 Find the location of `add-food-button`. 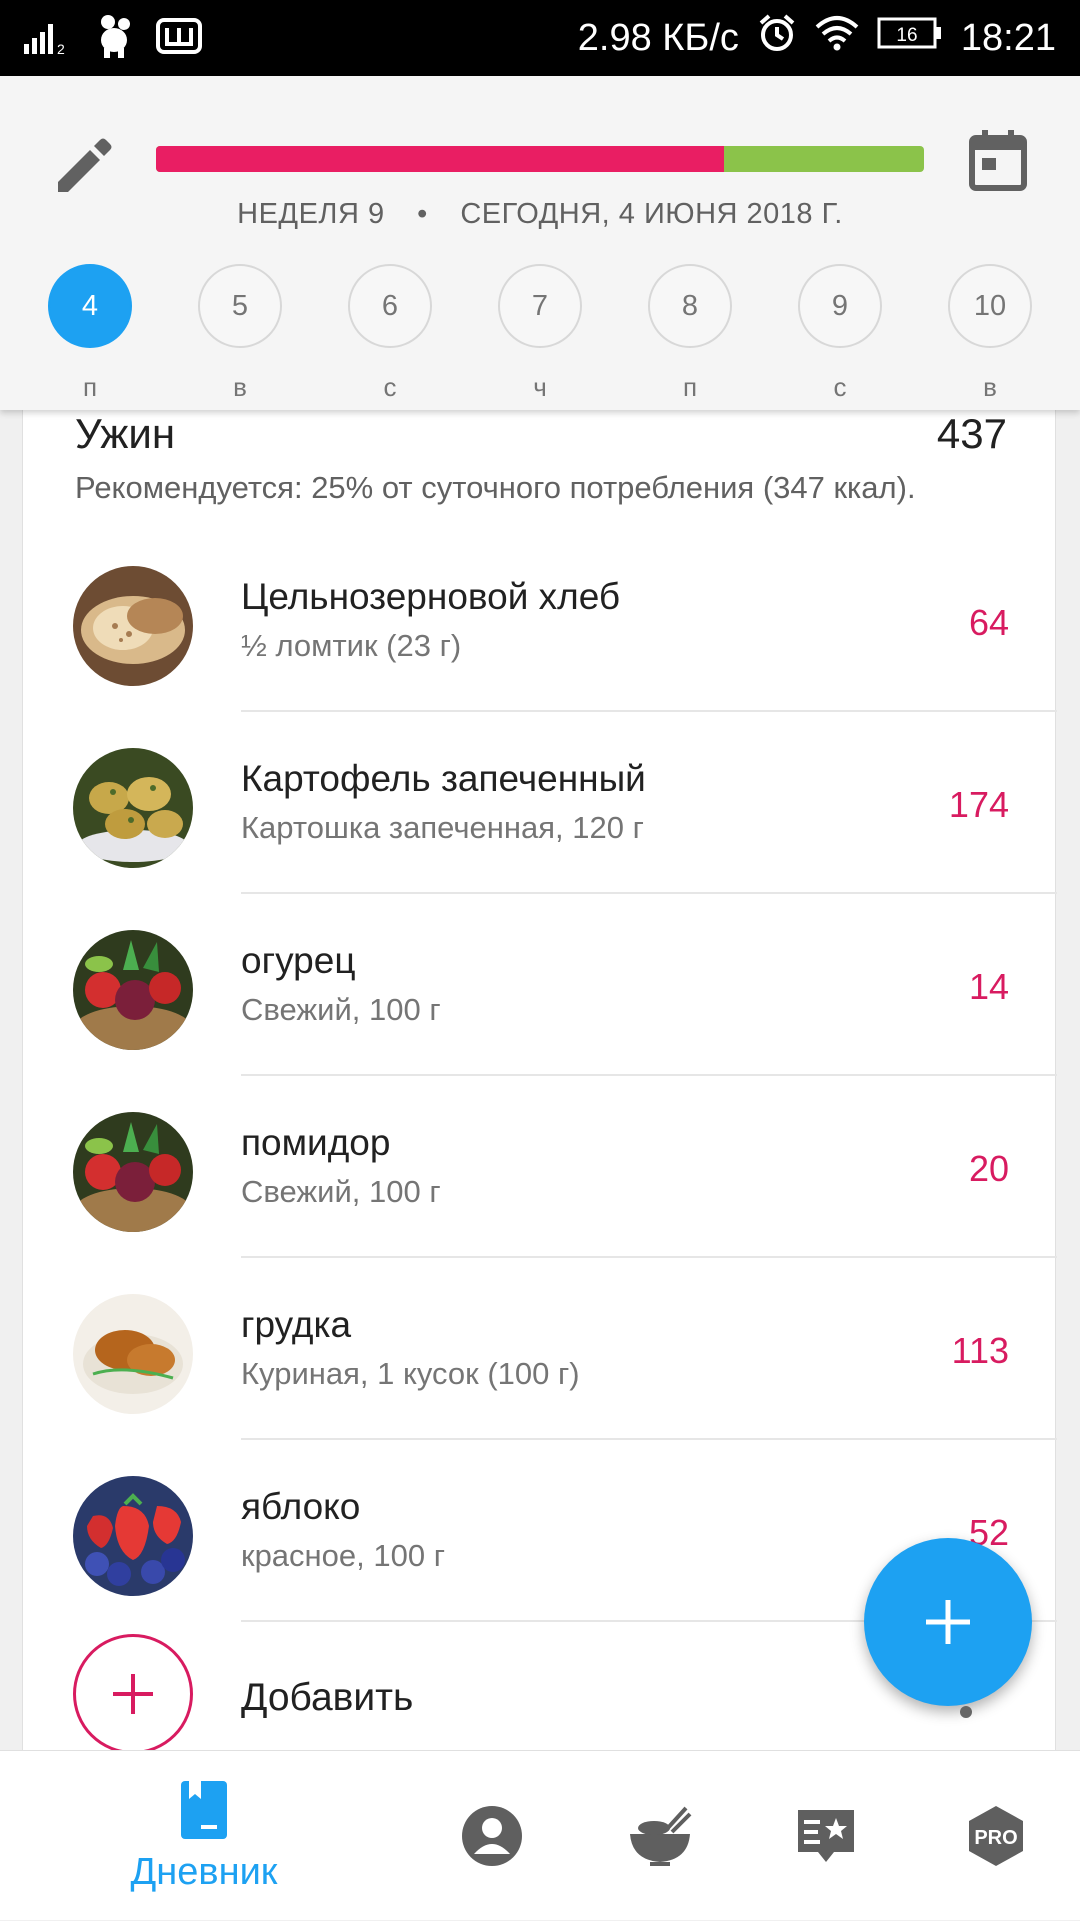

add-food-button is located at coordinates (133, 1694).